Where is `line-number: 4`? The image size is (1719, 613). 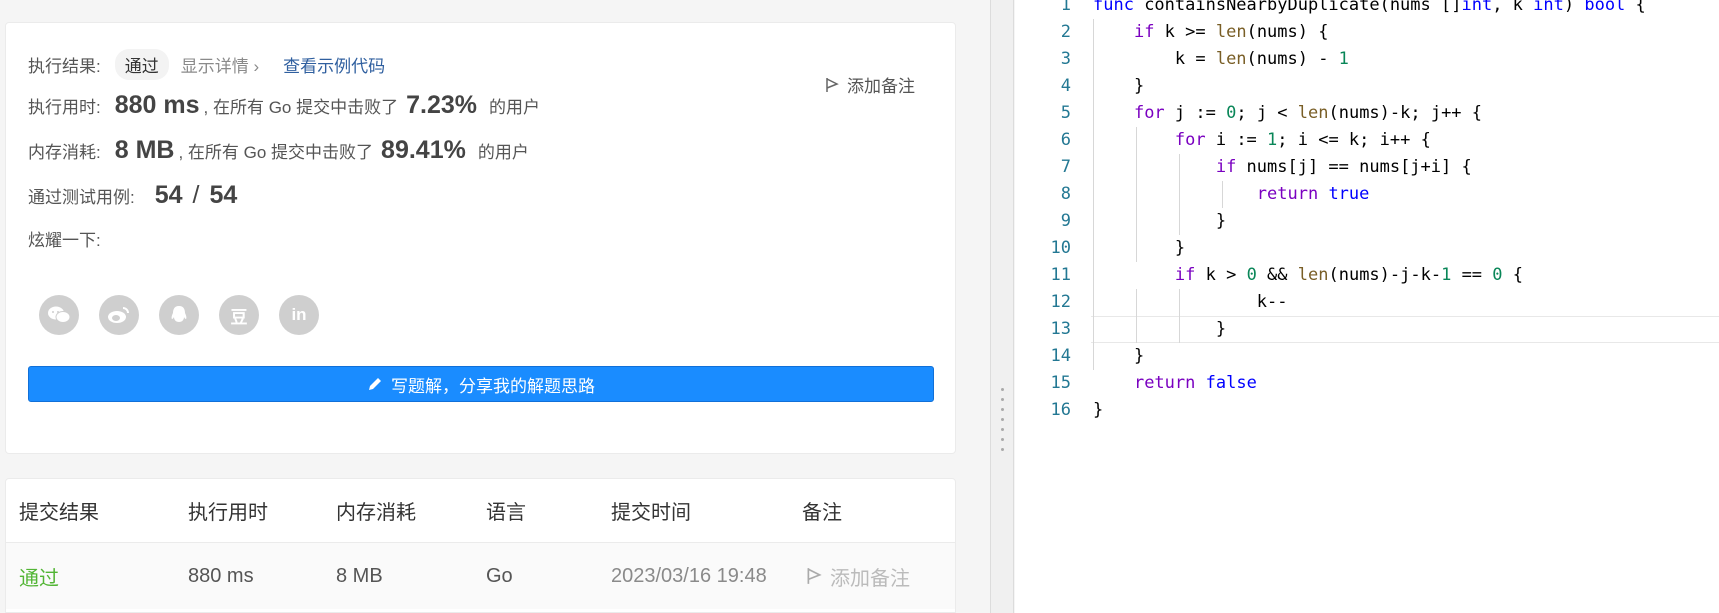 line-number: 4 is located at coordinates (1065, 86).